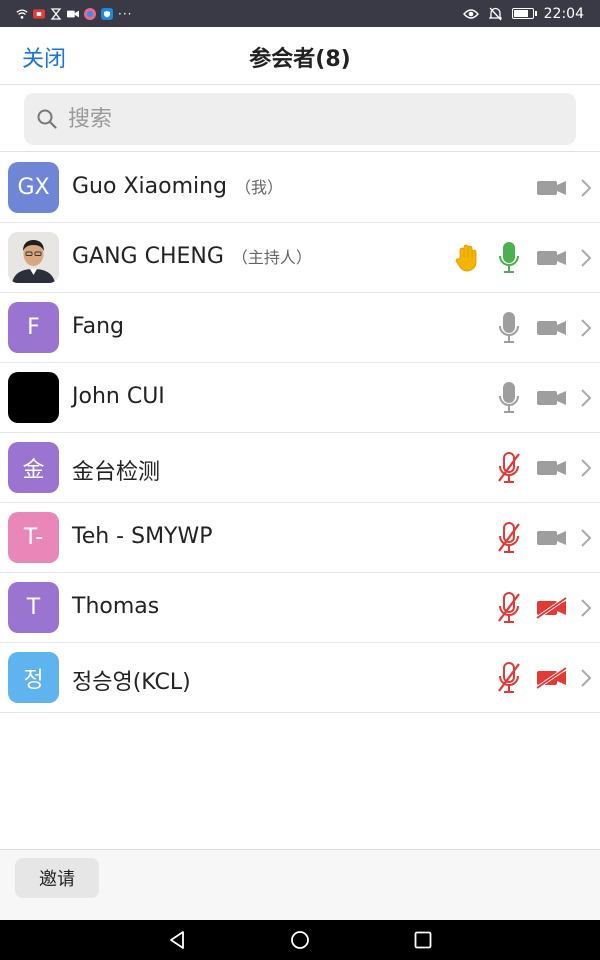 The height and width of the screenshot is (960, 600). I want to click on shield-icon, so click(107, 13).